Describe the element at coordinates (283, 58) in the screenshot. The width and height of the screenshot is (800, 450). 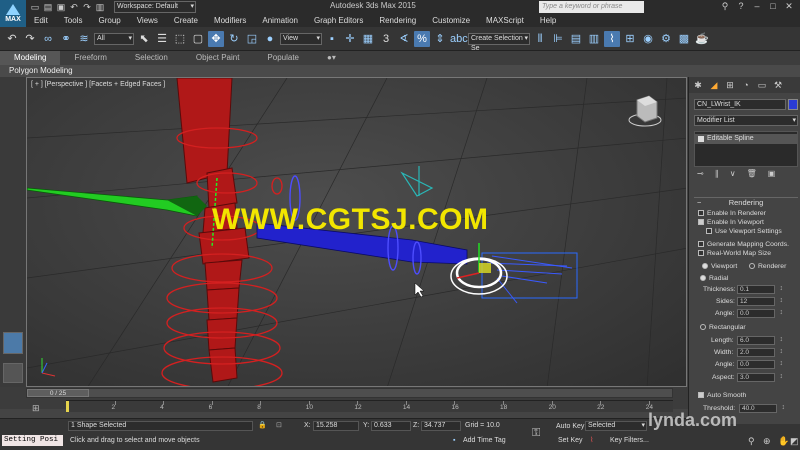
I see `ribbon-tab-populate: Populate` at that location.